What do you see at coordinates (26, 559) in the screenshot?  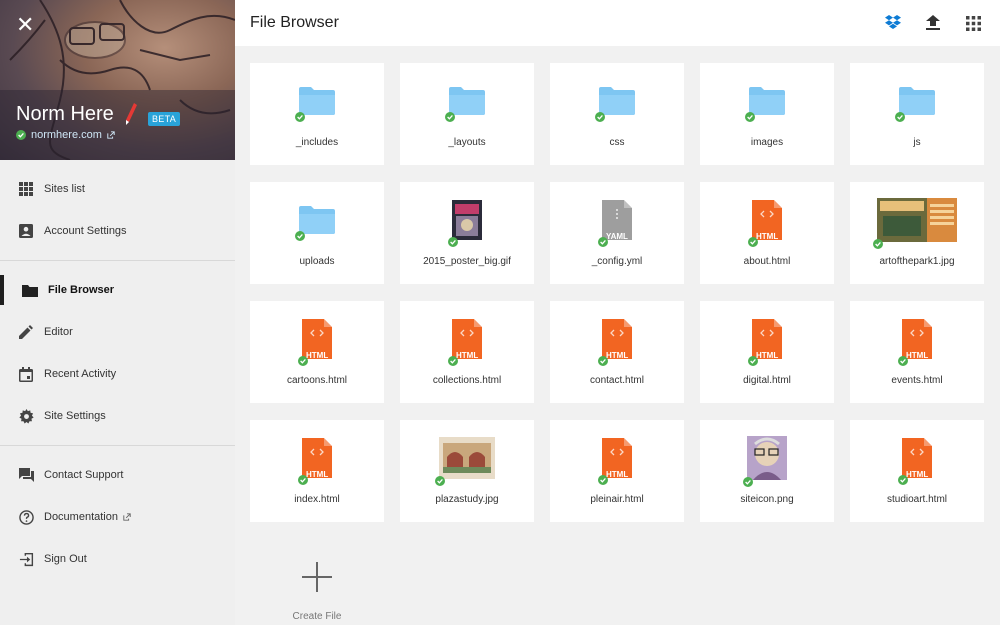 I see `sign-out-icon` at bounding box center [26, 559].